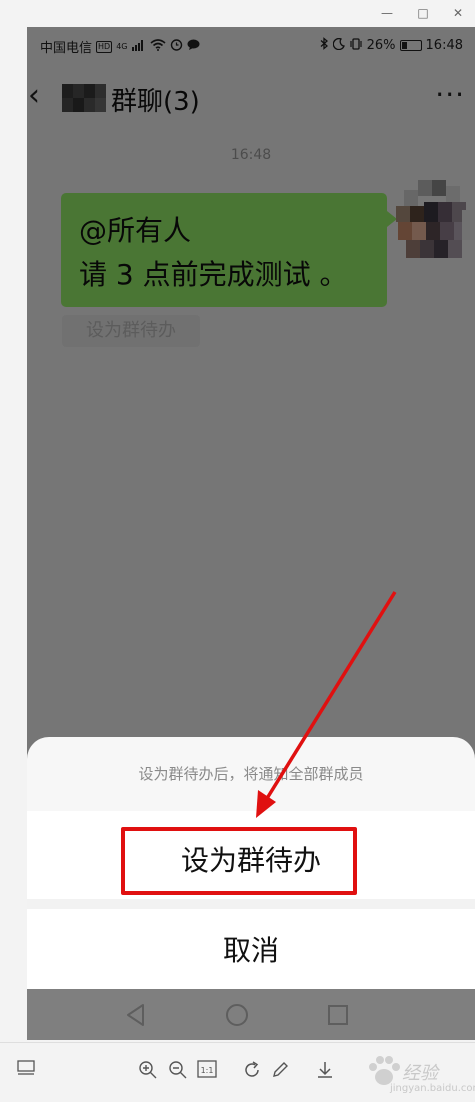 The width and height of the screenshot is (475, 1102). I want to click on nav-recents-icon, so click(338, 1015).